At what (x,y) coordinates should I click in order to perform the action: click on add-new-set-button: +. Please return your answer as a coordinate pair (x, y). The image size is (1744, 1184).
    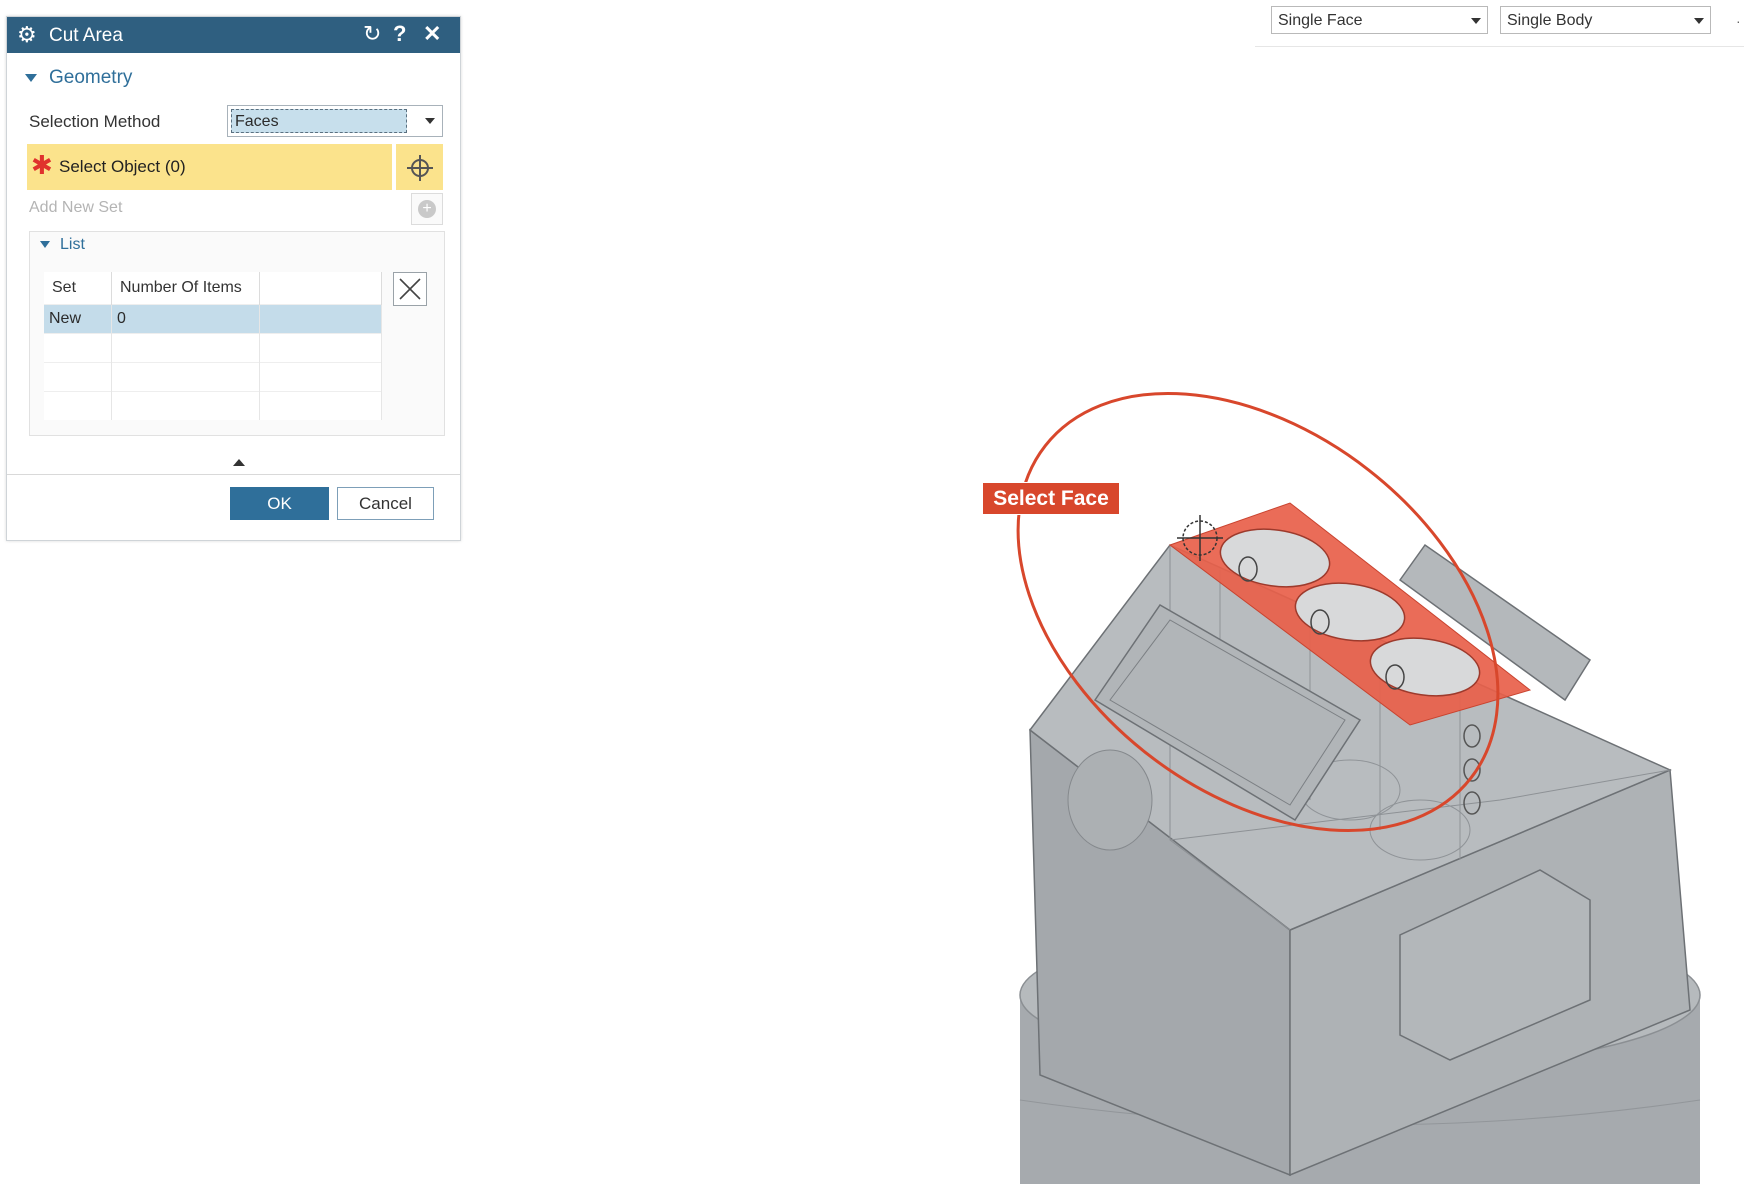
    Looking at the image, I should click on (427, 209).